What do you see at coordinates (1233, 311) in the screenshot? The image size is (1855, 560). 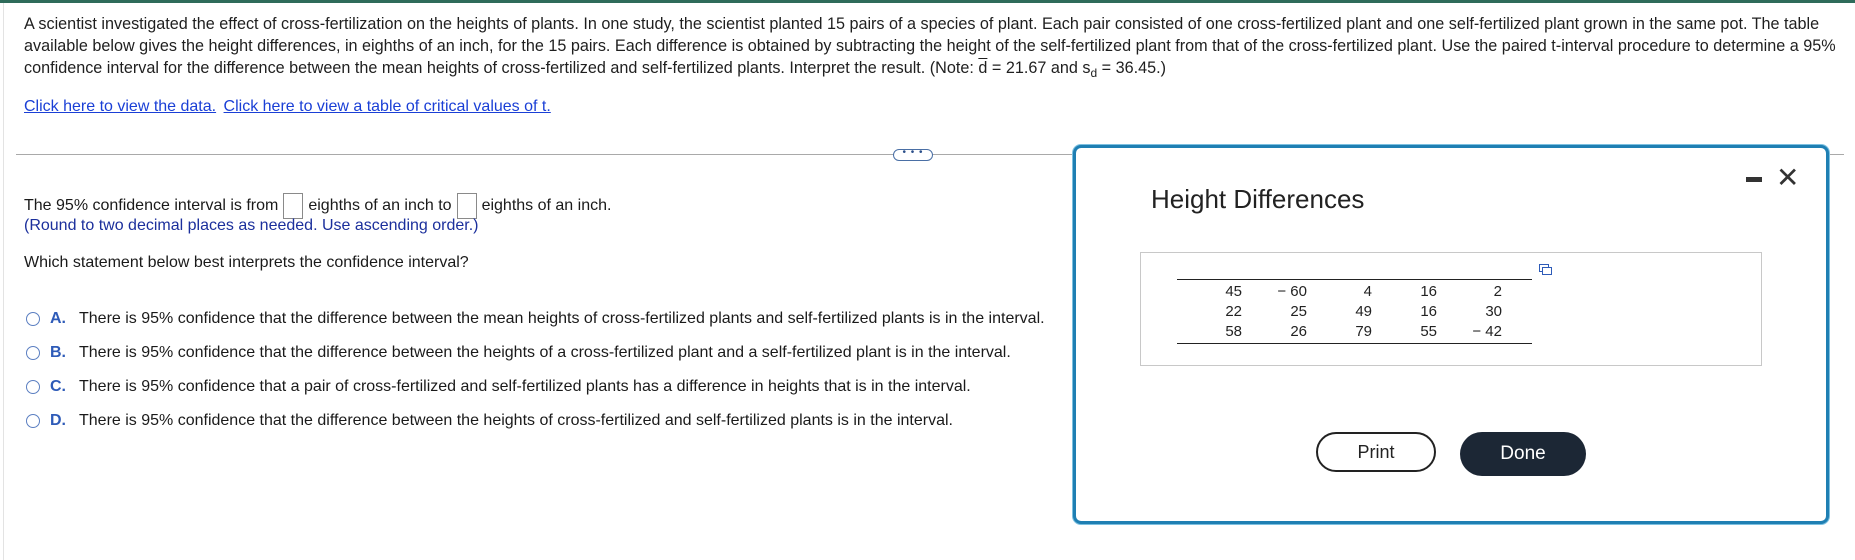 I see `table-cell: 22` at bounding box center [1233, 311].